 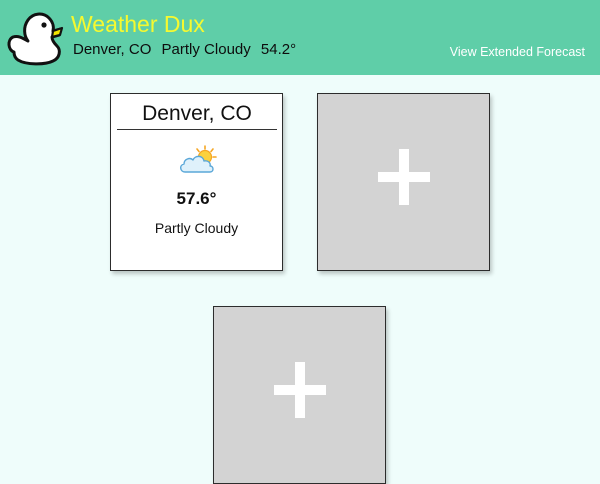 I want to click on card-temperature: 57.6°, so click(x=196, y=198).